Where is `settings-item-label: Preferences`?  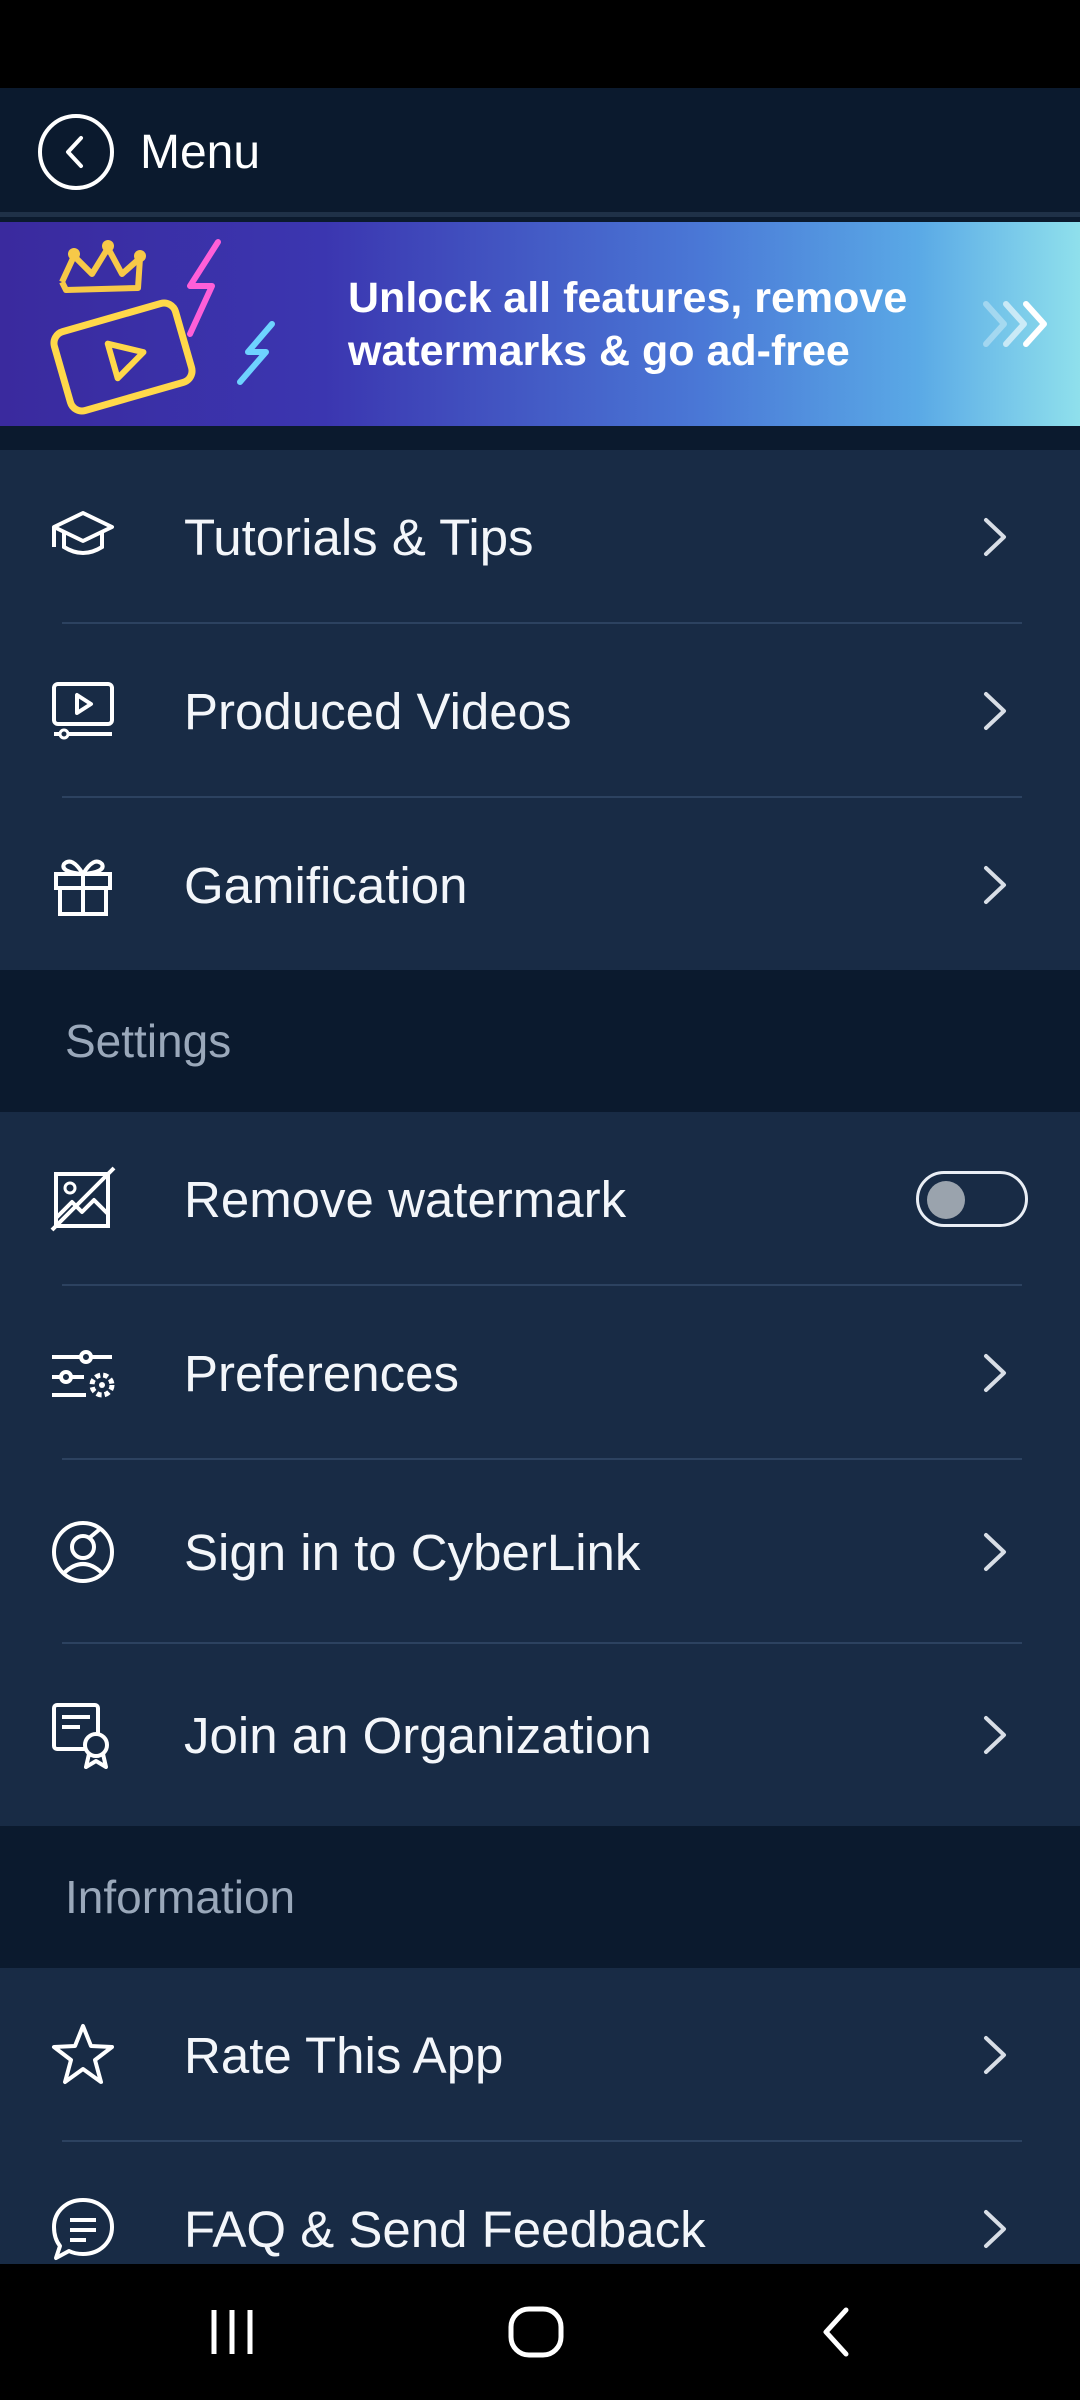 settings-item-label: Preferences is located at coordinates (321, 1373).